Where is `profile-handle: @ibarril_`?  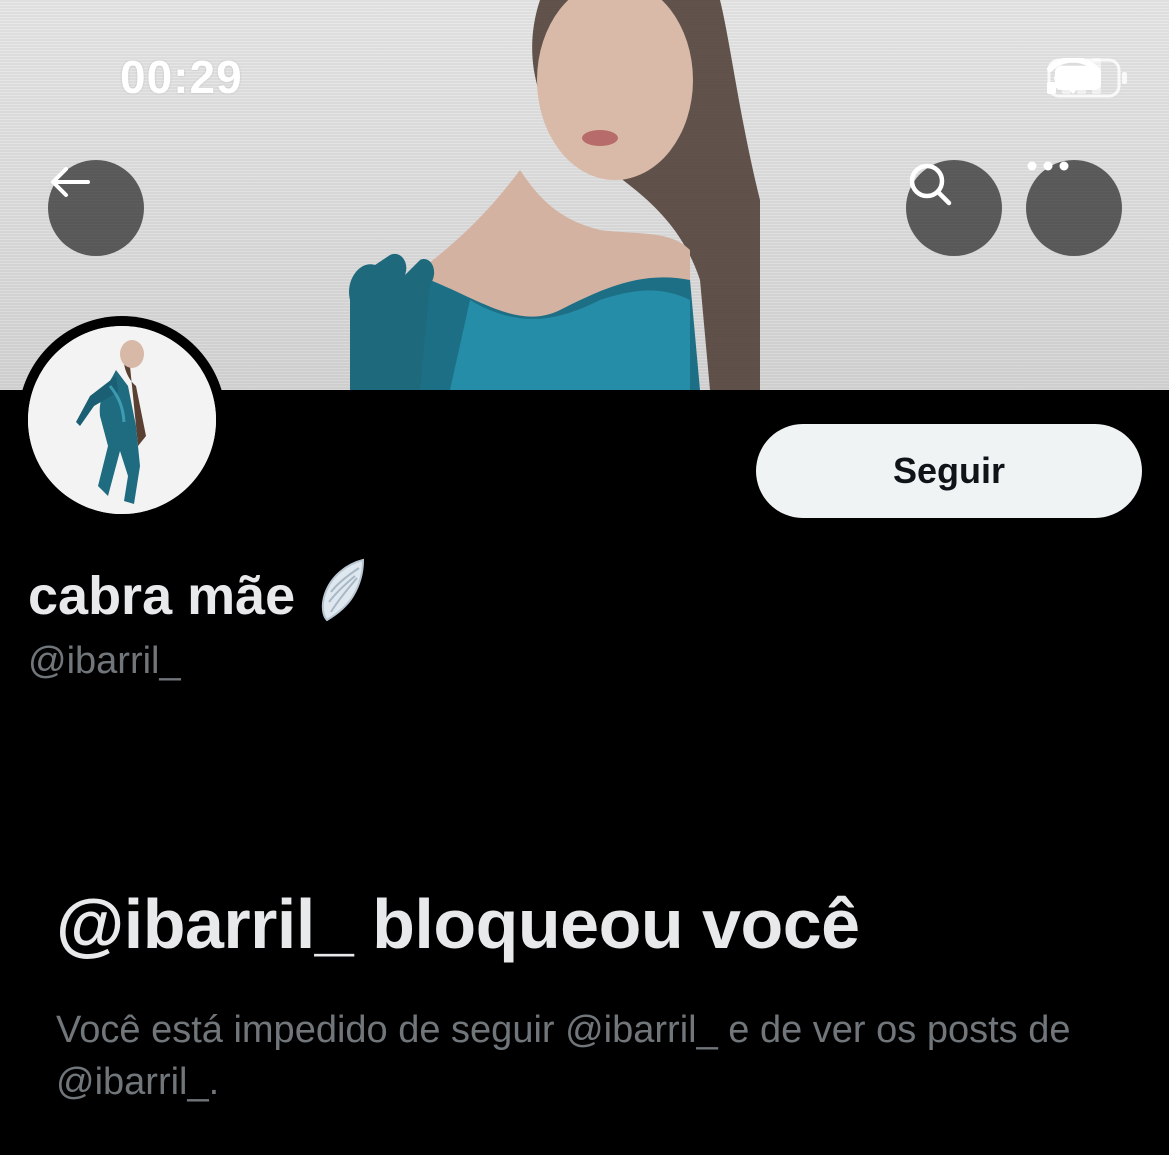 profile-handle: @ibarril_ is located at coordinates (104, 661).